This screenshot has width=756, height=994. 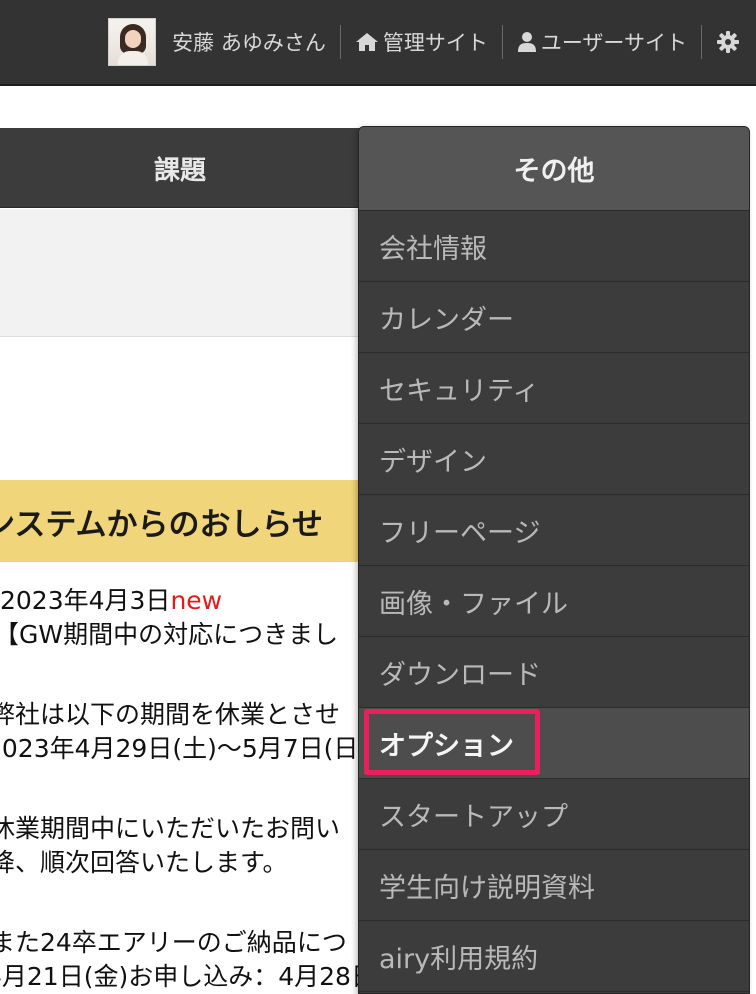 I want to click on menu-item-terms: airy利用規約, so click(x=554, y=956).